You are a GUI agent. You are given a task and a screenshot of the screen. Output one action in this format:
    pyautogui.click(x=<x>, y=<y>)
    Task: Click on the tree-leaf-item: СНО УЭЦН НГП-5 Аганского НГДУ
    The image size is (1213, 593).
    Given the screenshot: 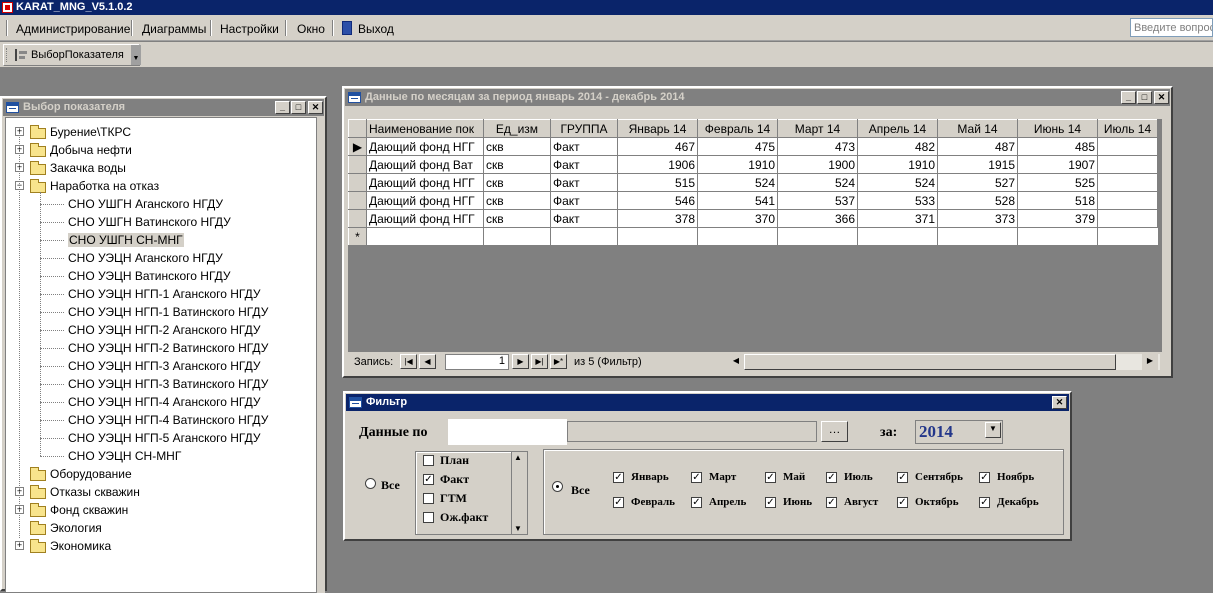 What is the action you would take?
    pyautogui.click(x=161, y=438)
    